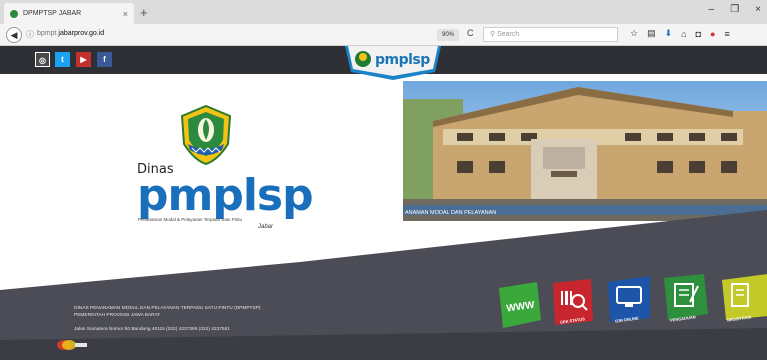 The height and width of the screenshot is (360, 767). What do you see at coordinates (30, 34) in the screenshot?
I see `site-info-icon: ⓘ` at bounding box center [30, 34].